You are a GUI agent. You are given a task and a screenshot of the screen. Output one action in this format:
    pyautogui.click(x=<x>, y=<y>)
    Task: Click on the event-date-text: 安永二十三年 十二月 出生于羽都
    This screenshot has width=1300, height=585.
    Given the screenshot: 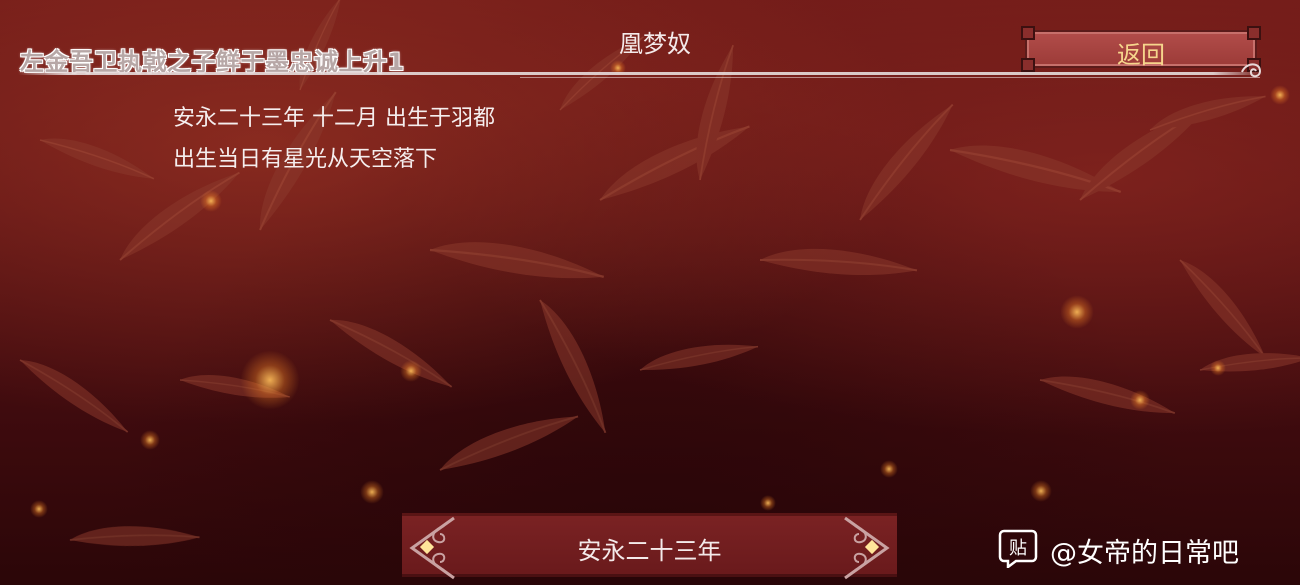 What is the action you would take?
    pyautogui.click(x=334, y=118)
    